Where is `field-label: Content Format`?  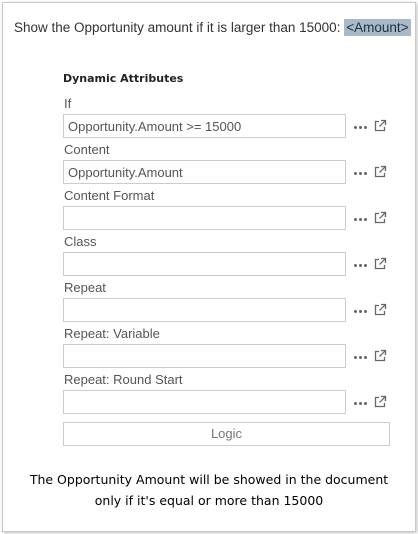
field-label: Content Format is located at coordinates (109, 195).